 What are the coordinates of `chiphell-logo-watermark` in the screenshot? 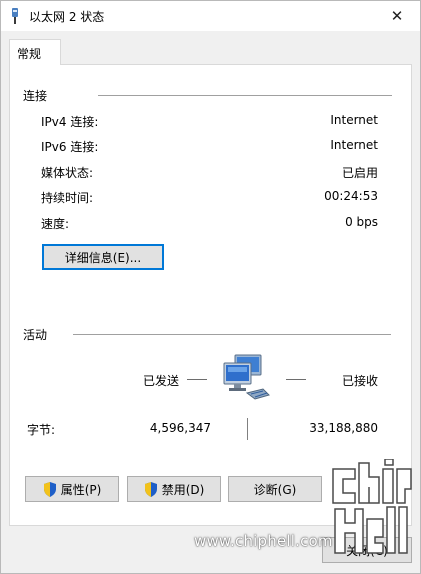 It's located at (372, 506).